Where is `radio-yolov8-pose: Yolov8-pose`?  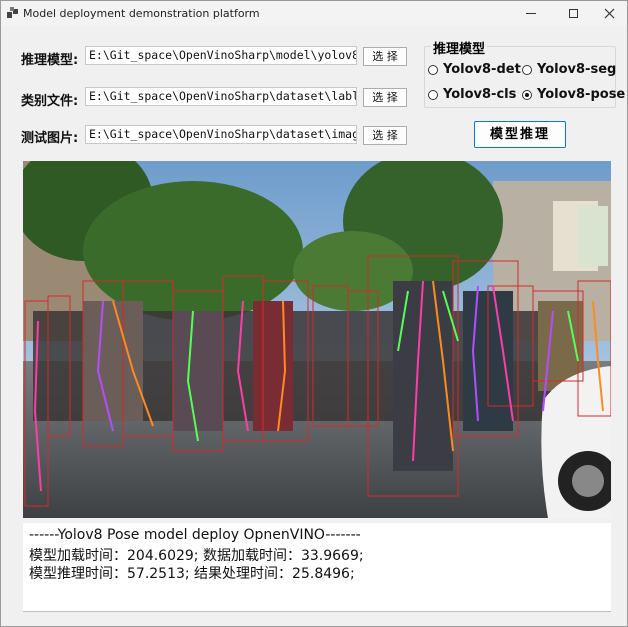
radio-yolov8-pose: Yolov8-pose is located at coordinates (573, 94).